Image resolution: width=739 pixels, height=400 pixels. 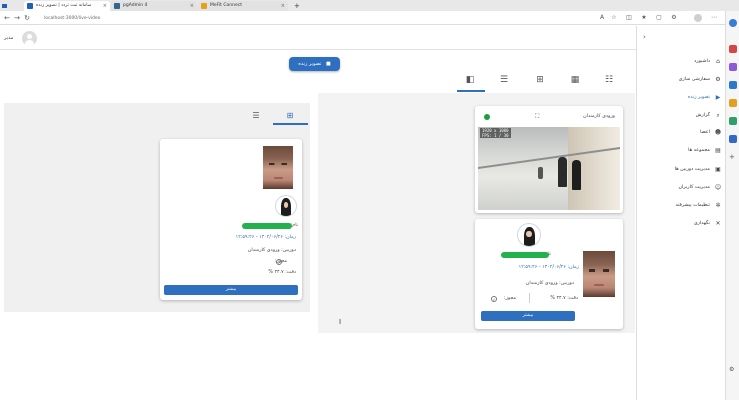 What do you see at coordinates (243, 6) in the screenshot?
I see `tab-mefit: MeFit Connect ×` at bounding box center [243, 6].